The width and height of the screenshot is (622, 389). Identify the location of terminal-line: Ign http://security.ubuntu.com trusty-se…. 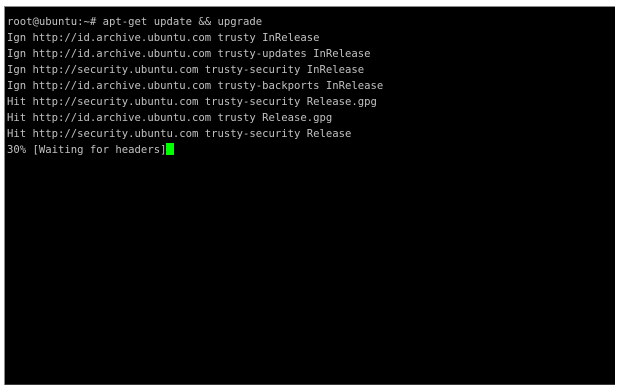
(186, 70).